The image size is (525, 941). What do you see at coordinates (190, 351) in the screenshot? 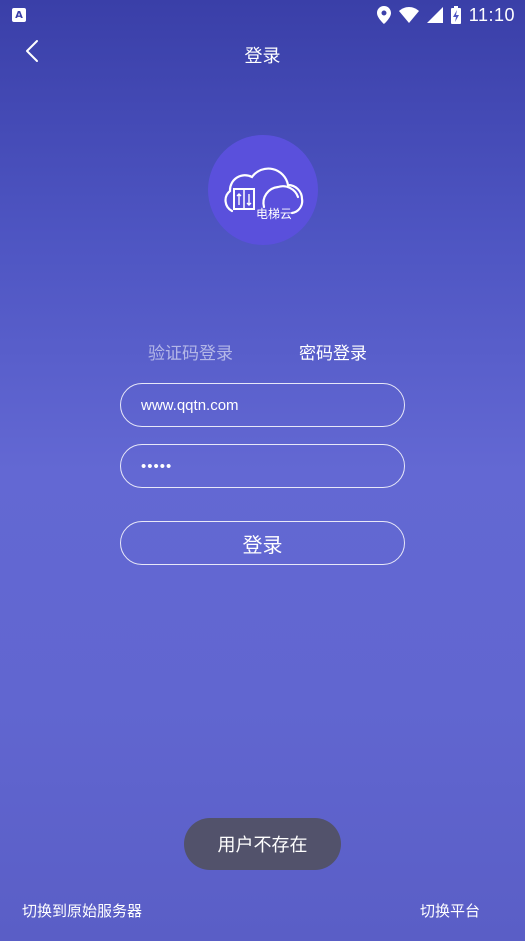
I see `tab-sms-login: 验证码登录` at bounding box center [190, 351].